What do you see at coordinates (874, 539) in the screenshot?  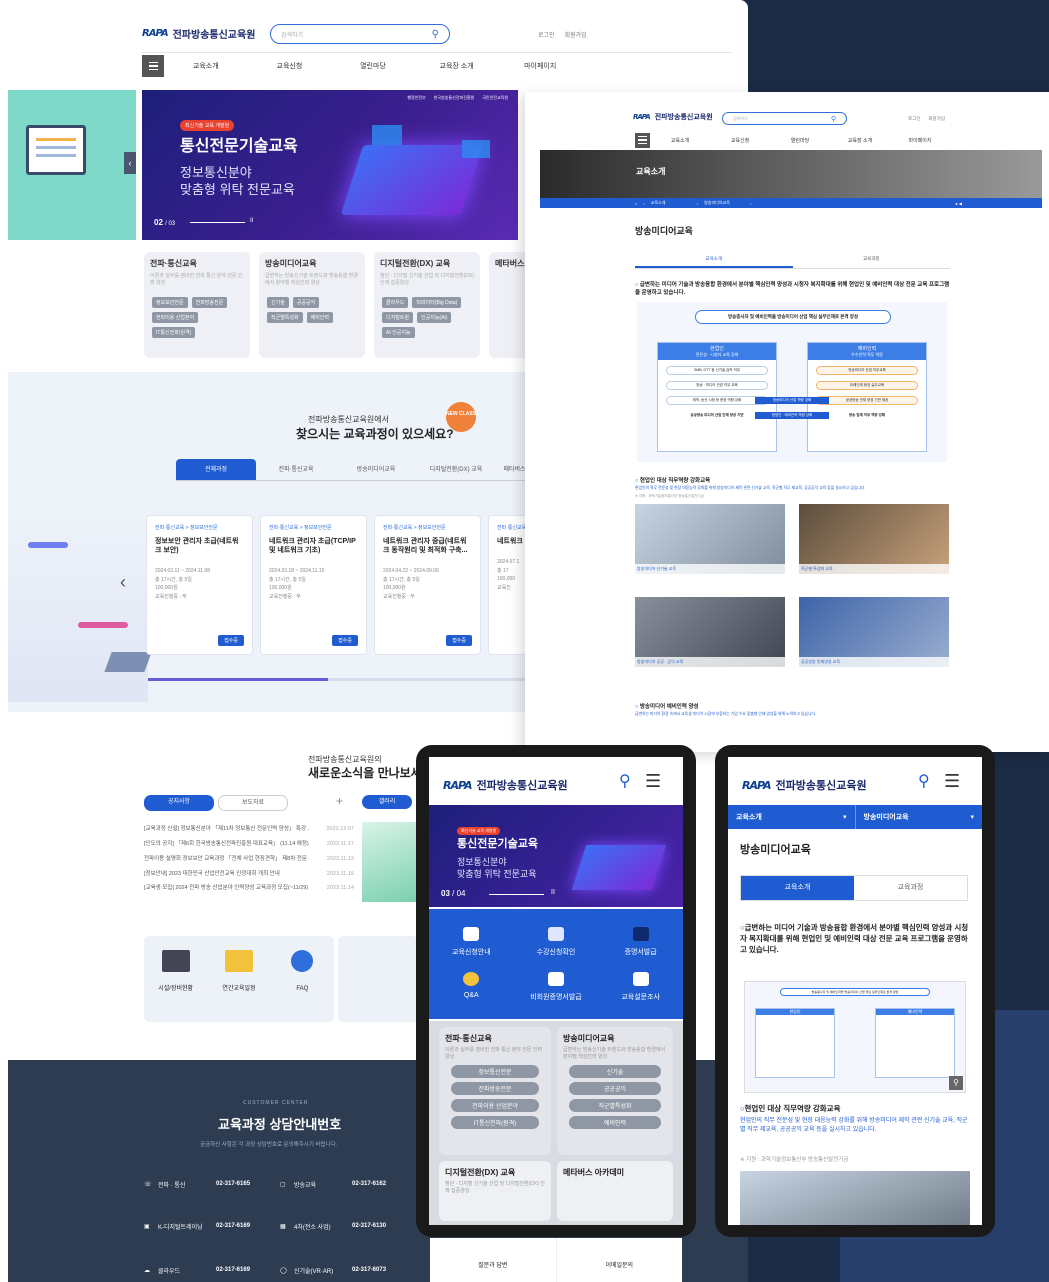 I see `photo-card: 직군별 특성화 교육` at bounding box center [874, 539].